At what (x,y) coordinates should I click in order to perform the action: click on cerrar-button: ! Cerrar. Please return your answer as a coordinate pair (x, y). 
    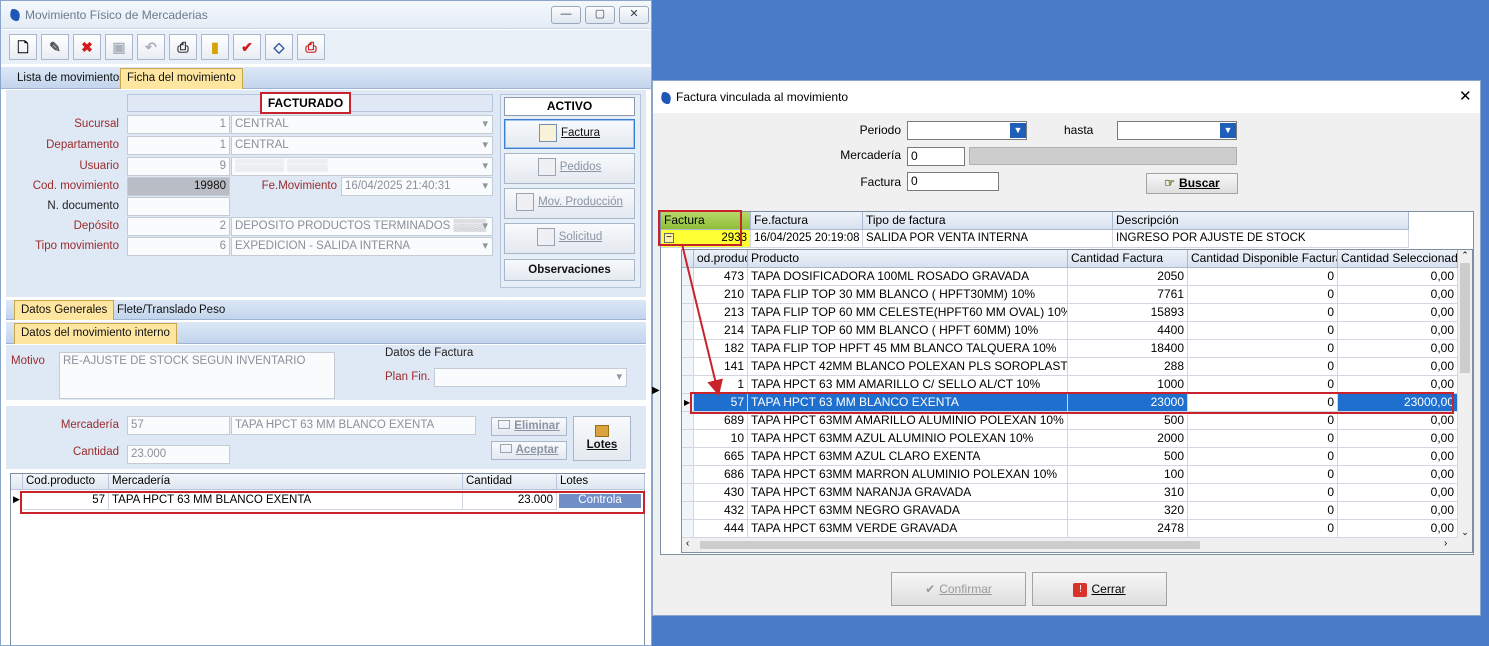
    Looking at the image, I should click on (1099, 589).